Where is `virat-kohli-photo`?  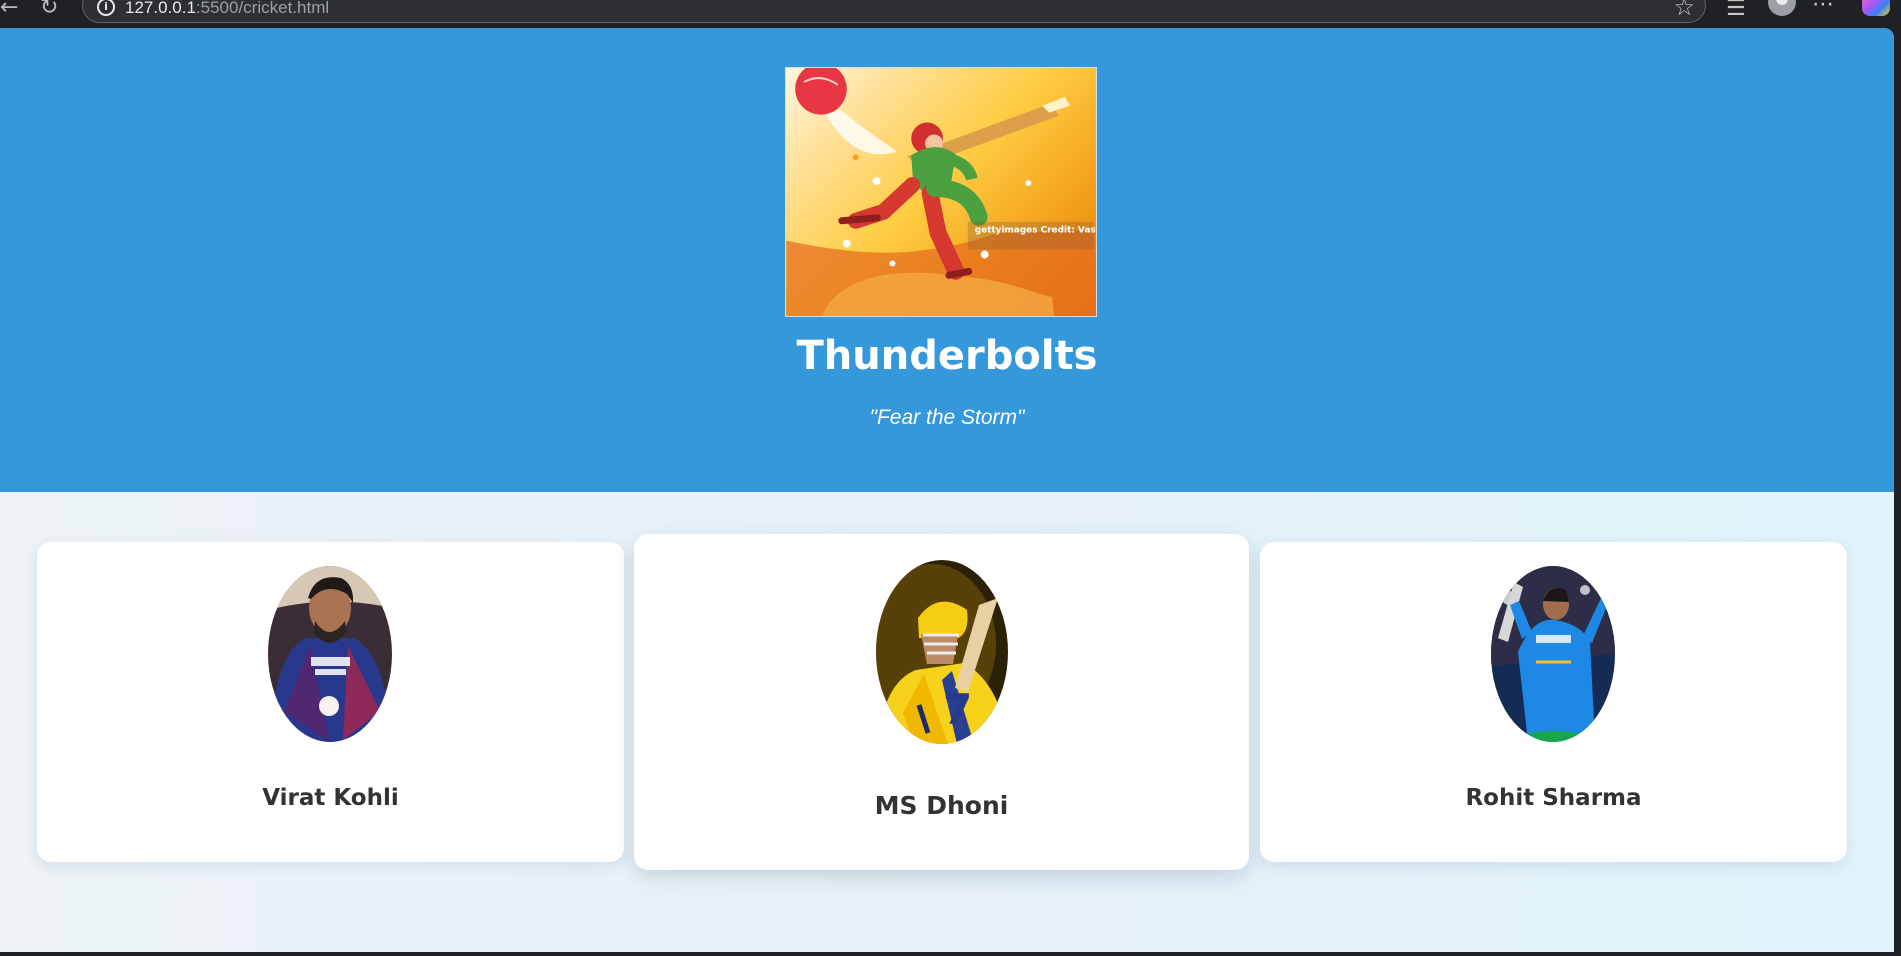
virat-kohli-photo is located at coordinates (330, 654).